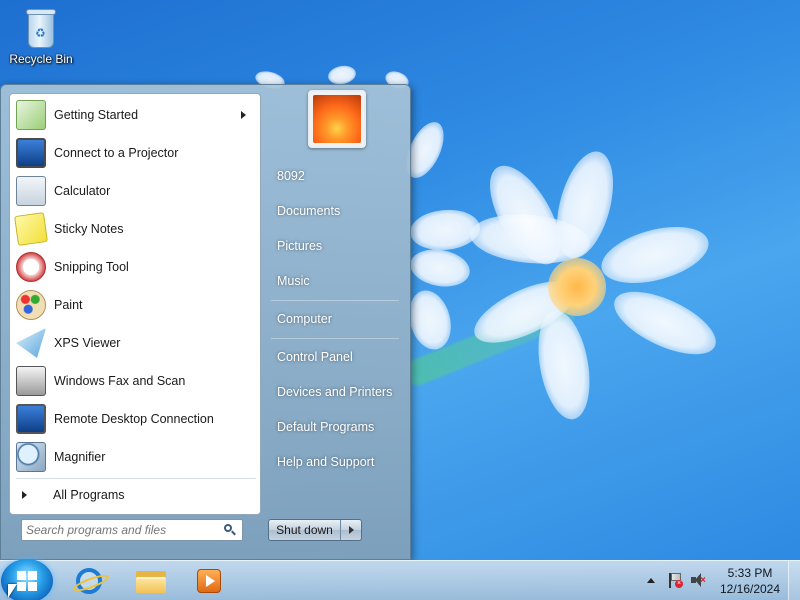 The width and height of the screenshot is (800, 600). What do you see at coordinates (750, 589) in the screenshot?
I see `clock-date: 12/16/2024` at bounding box center [750, 589].